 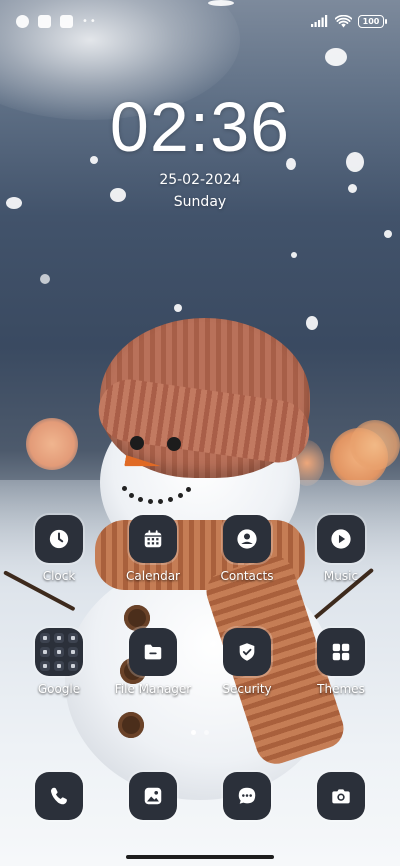 What do you see at coordinates (200, 857) in the screenshot?
I see `home-gesture-bar` at bounding box center [200, 857].